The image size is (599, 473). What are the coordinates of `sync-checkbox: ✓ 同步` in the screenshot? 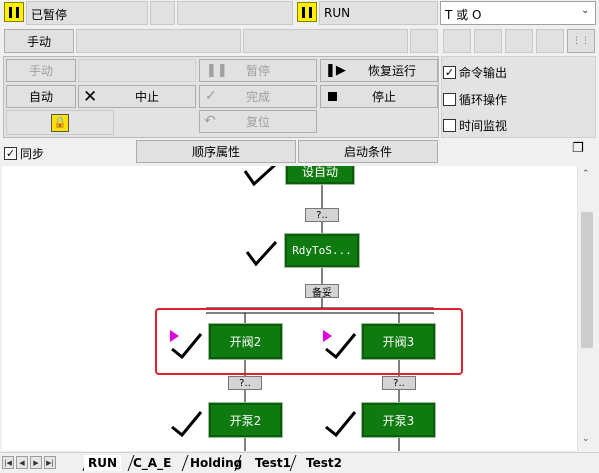 It's located at (24, 153).